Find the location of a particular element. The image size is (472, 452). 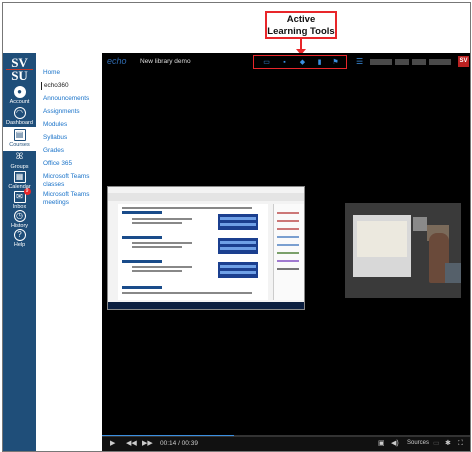

calendar-icon: ▦ is located at coordinates (19, 177).